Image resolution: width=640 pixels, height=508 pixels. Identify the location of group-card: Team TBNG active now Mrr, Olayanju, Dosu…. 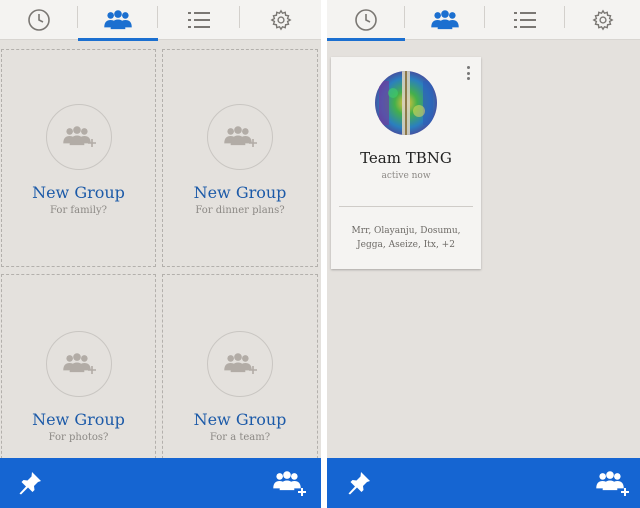
(406, 163).